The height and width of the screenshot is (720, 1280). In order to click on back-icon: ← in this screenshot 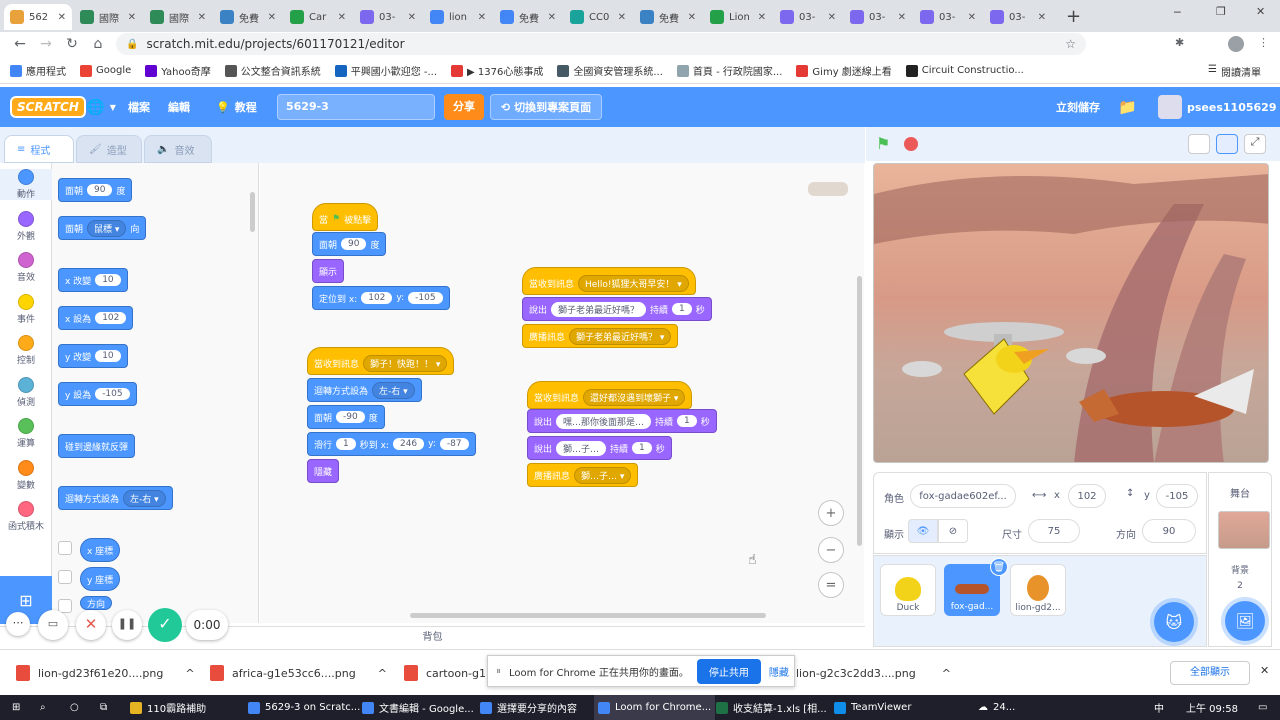, I will do `click(20, 44)`.